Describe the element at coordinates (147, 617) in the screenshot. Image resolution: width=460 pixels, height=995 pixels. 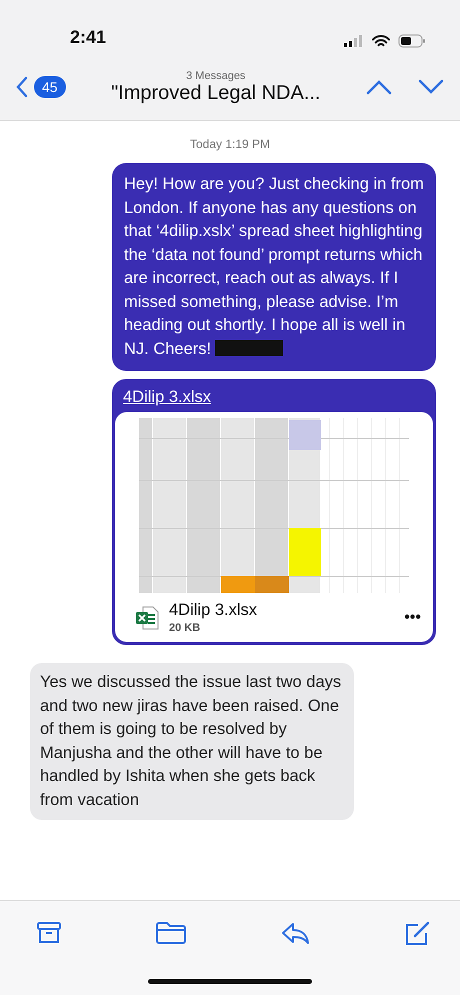
I see `spreadsheet-file-icon` at that location.